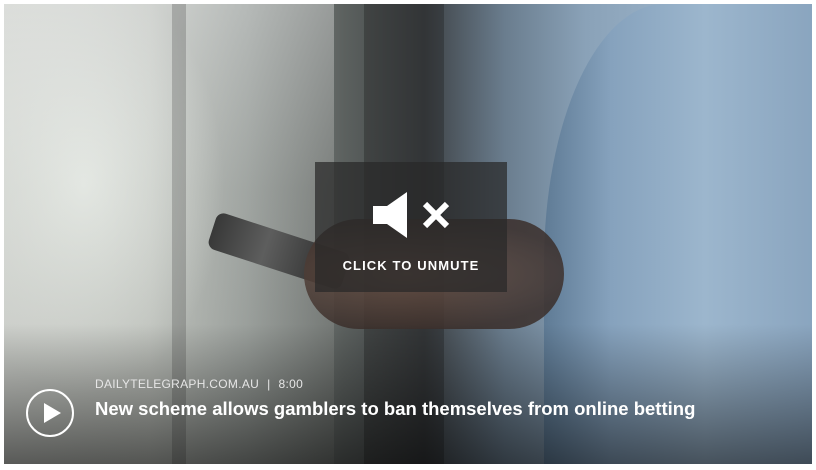 Image resolution: width=816 pixels, height=470 pixels. I want to click on play-icon, so click(52, 413).